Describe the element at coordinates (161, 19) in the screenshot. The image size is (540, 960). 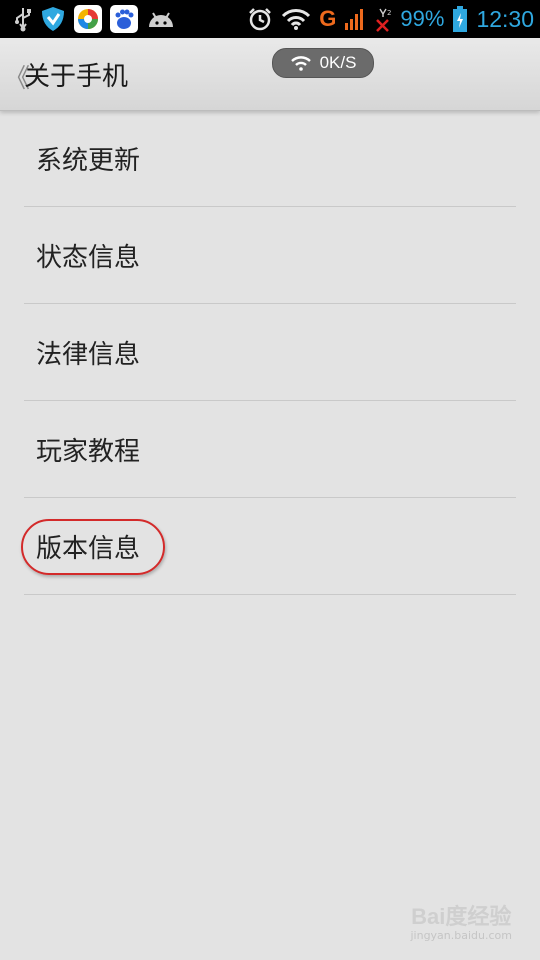
I see `android-icon` at that location.